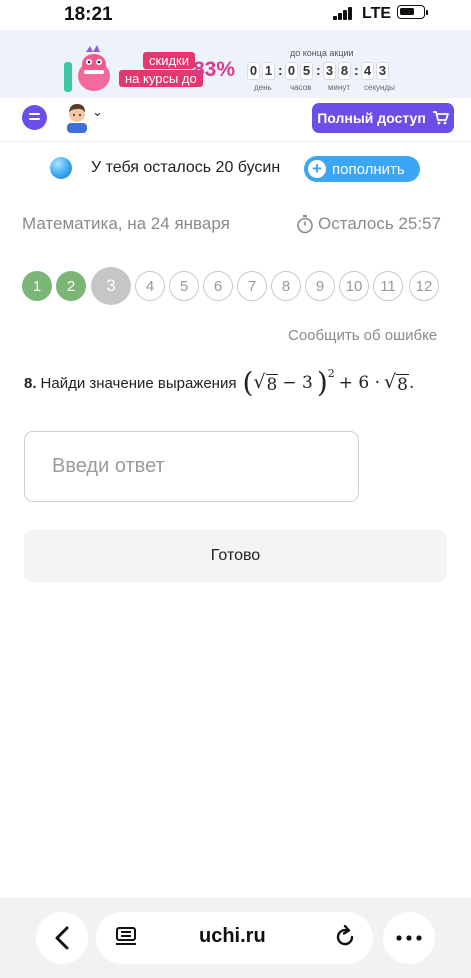 This screenshot has height=978, width=471. What do you see at coordinates (286, 286) in the screenshot?
I see `question-number-8: 8` at bounding box center [286, 286].